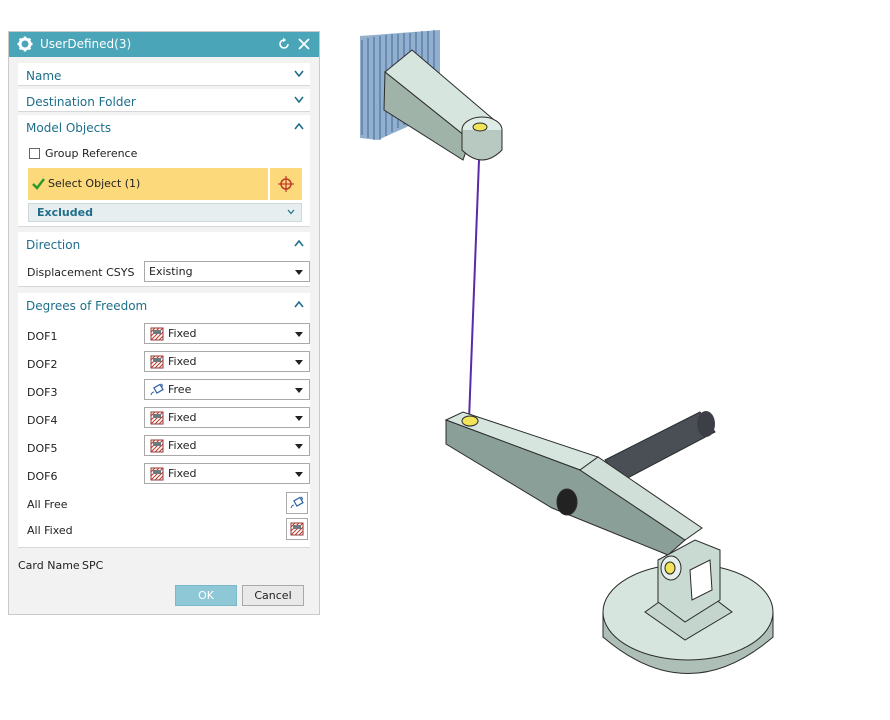 The image size is (890, 720). What do you see at coordinates (91, 153) in the screenshot?
I see `group-reference-label: Group Reference` at bounding box center [91, 153].